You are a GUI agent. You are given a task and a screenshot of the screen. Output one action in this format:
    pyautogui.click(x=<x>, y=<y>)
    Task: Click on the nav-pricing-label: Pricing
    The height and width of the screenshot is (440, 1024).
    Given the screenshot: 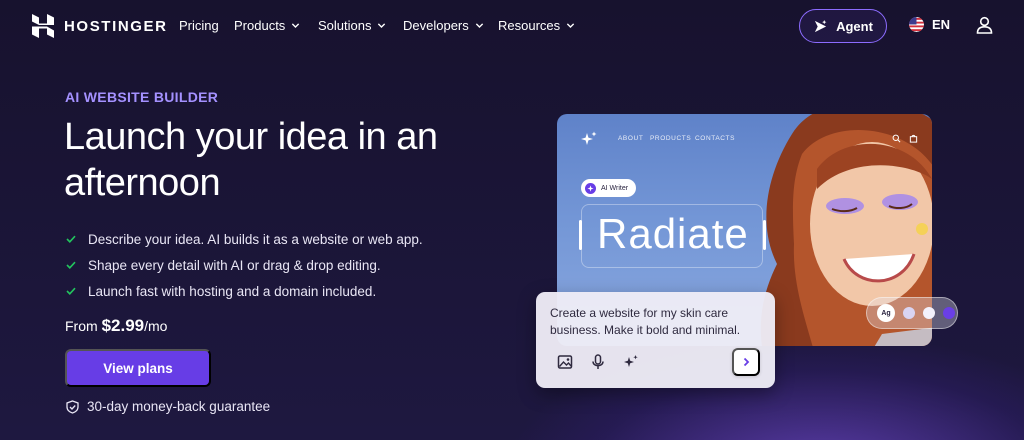 What is the action you would take?
    pyautogui.click(x=199, y=25)
    